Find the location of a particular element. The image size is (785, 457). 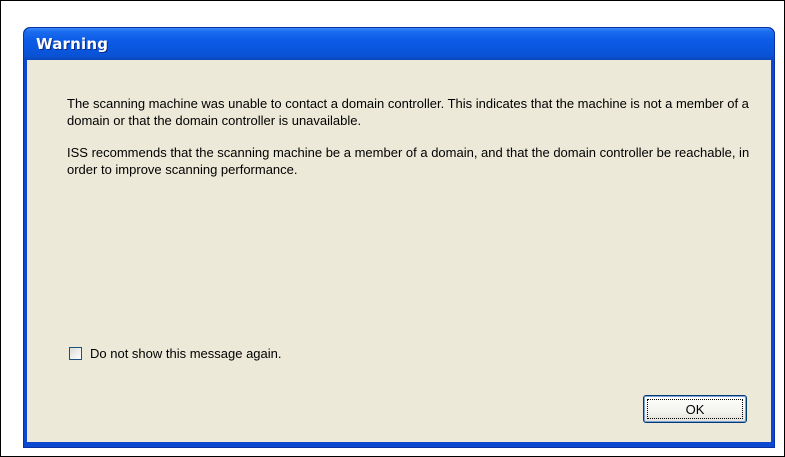

title-bar: Warning is located at coordinates (399, 44).